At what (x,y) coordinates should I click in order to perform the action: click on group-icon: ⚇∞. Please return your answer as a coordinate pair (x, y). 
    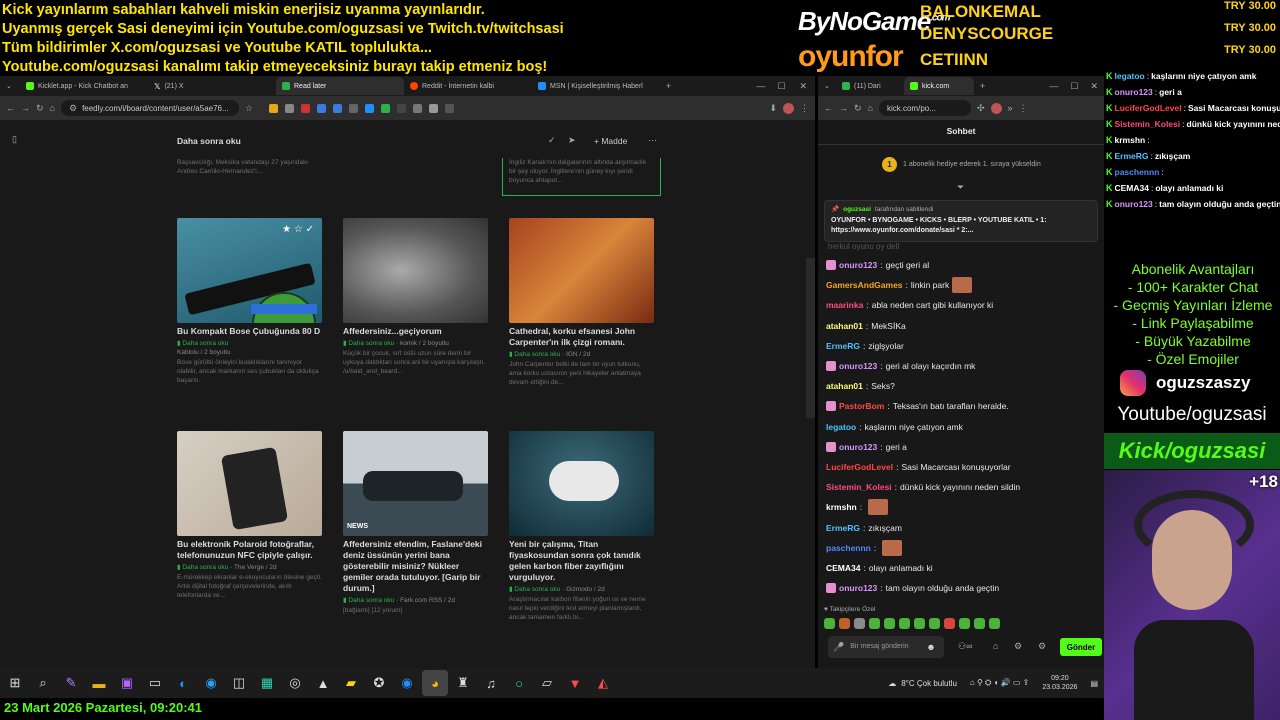
    Looking at the image, I should click on (965, 646).